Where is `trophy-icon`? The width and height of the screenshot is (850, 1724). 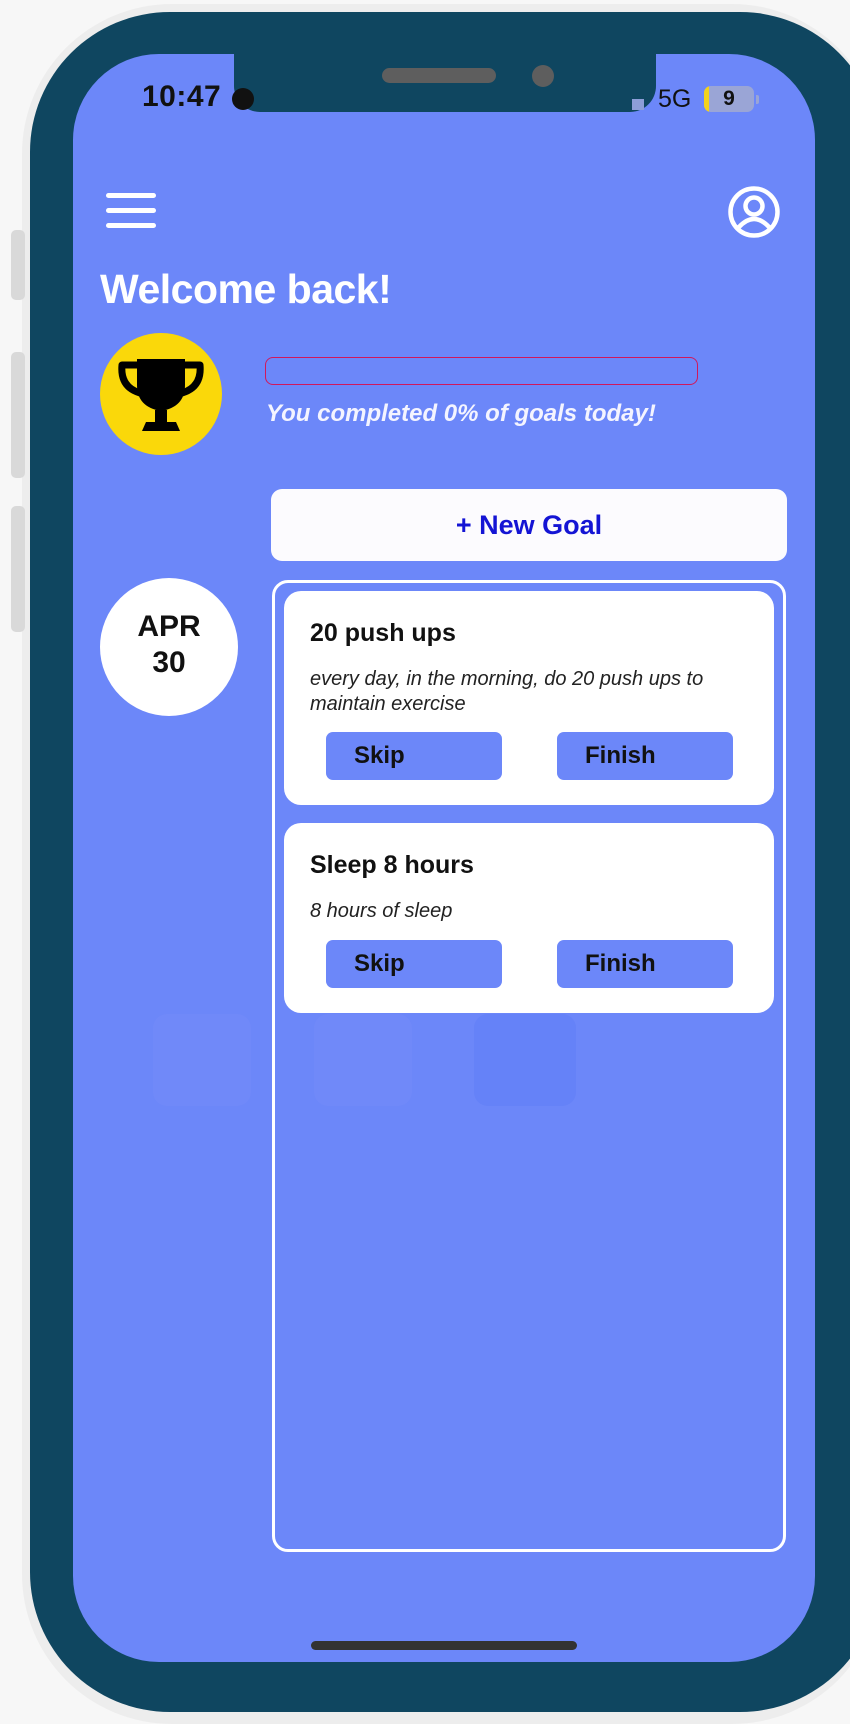 trophy-icon is located at coordinates (161, 395).